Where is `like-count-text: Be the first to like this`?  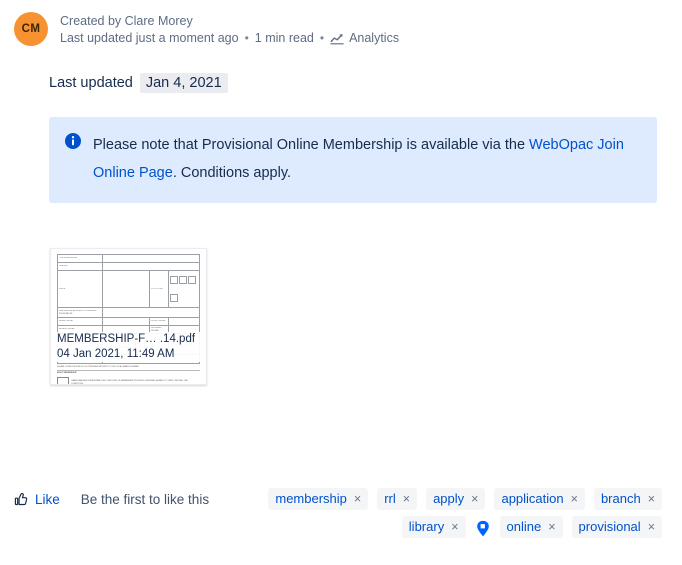
like-count-text: Be the first to like this is located at coordinates (145, 499).